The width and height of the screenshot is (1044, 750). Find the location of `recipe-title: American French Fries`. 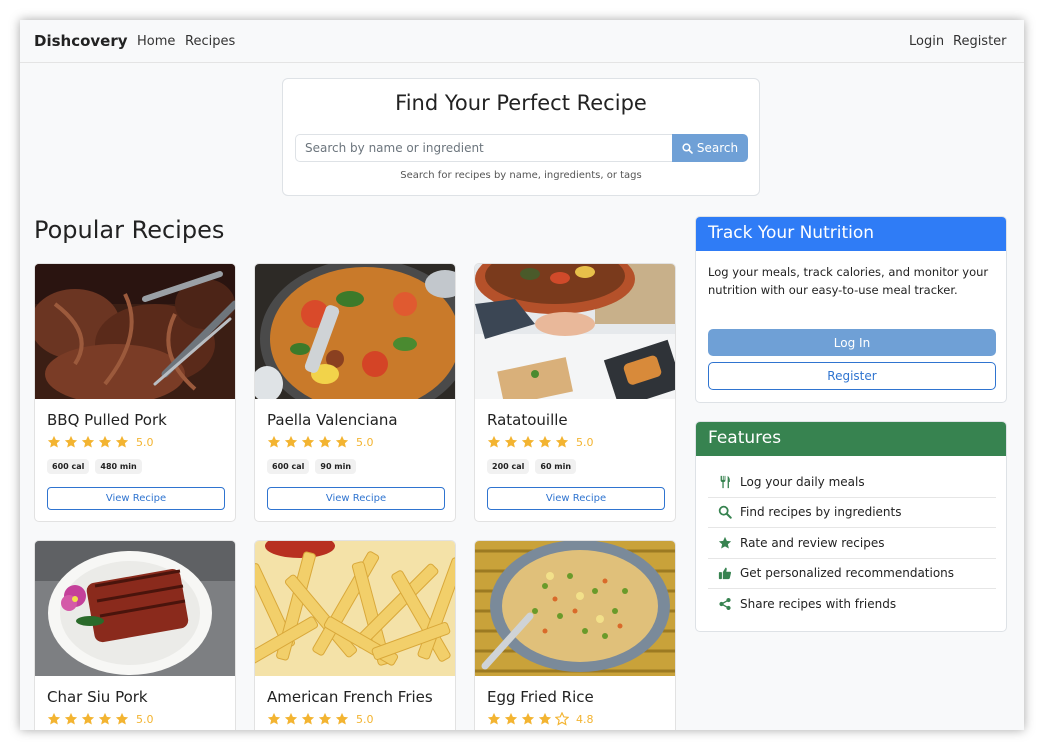

recipe-title: American French Fries is located at coordinates (350, 697).